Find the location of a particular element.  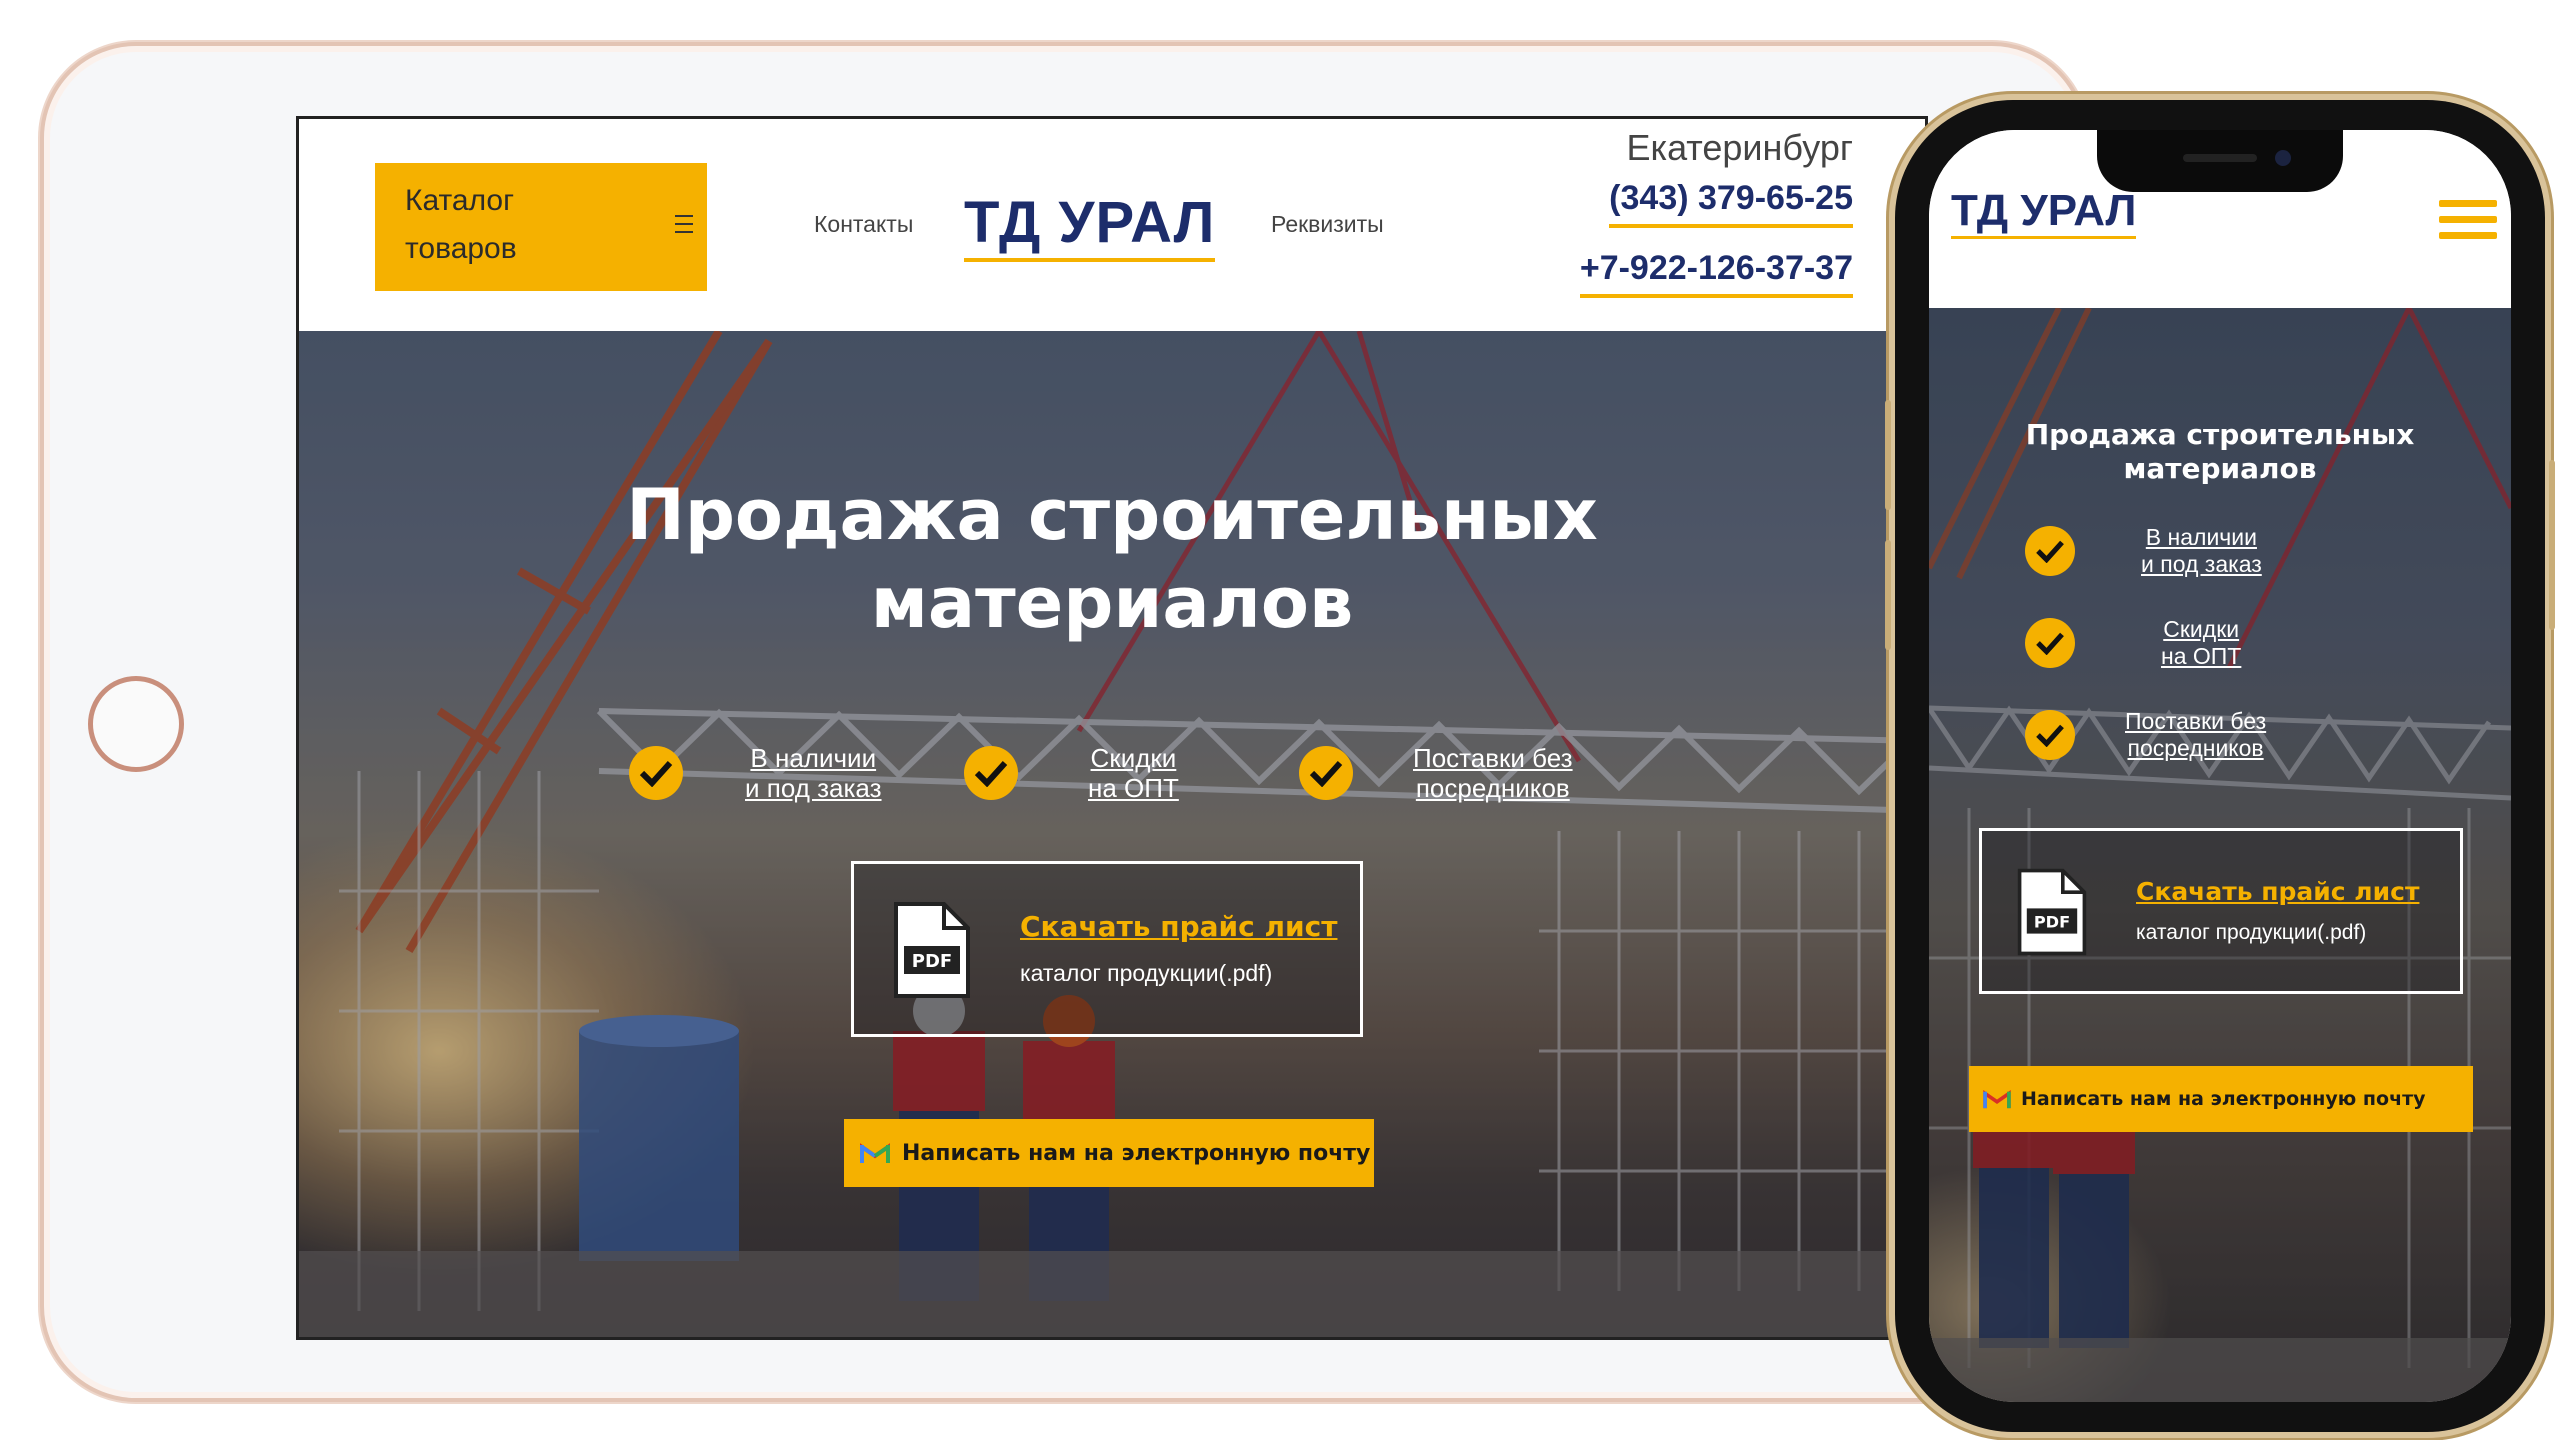

nav-contacts-link: Контакты is located at coordinates (863, 224).